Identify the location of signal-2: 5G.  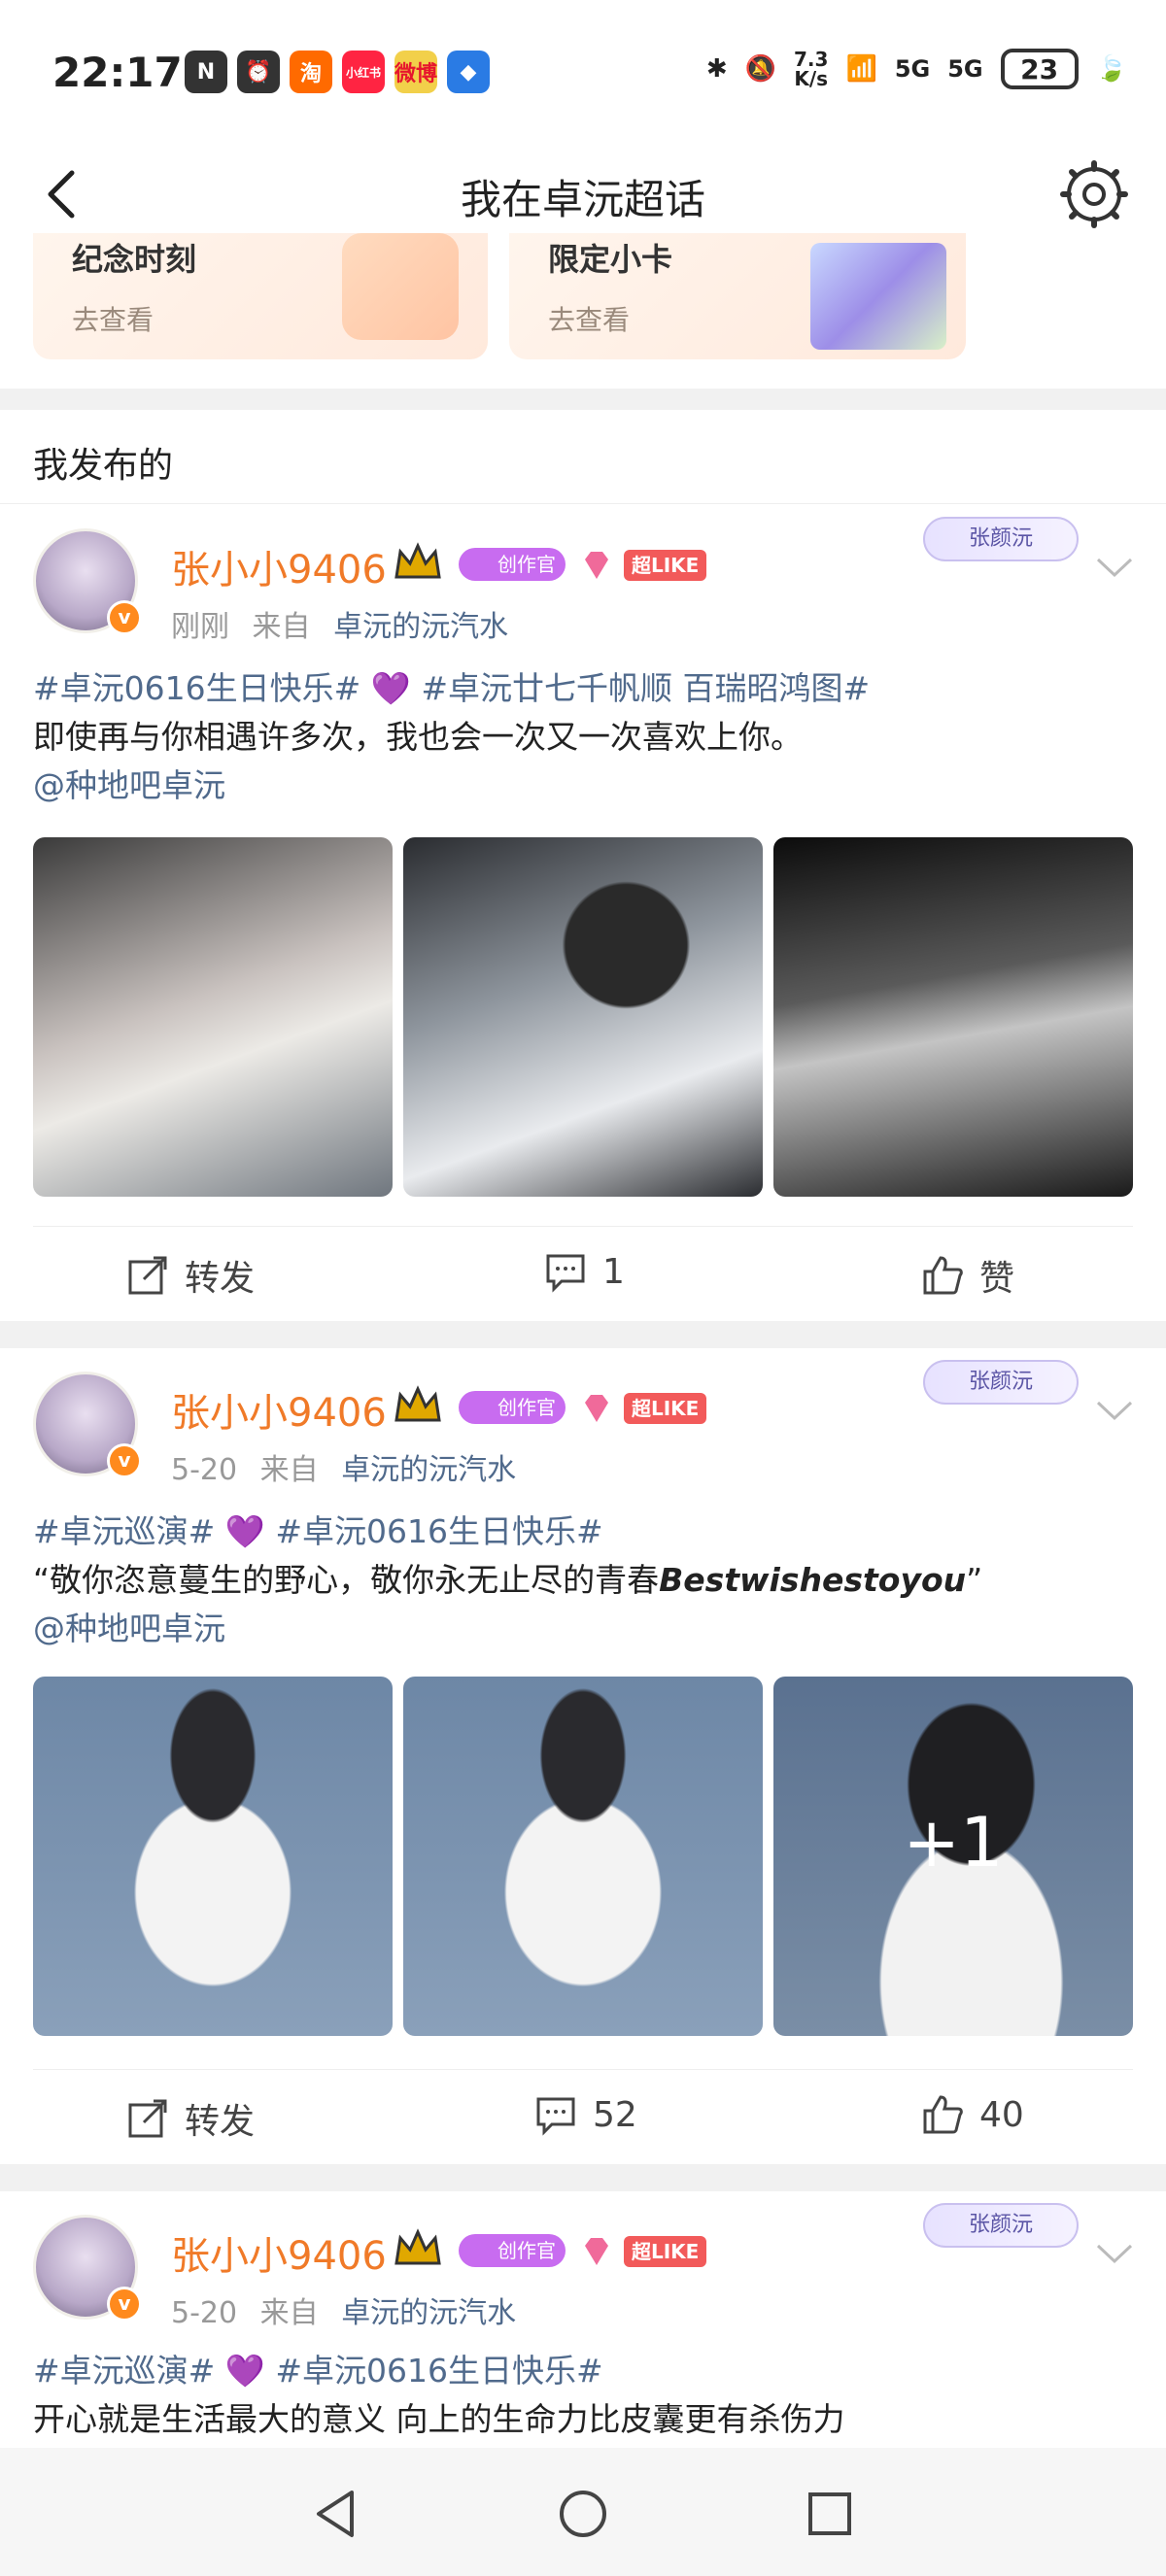
(965, 69).